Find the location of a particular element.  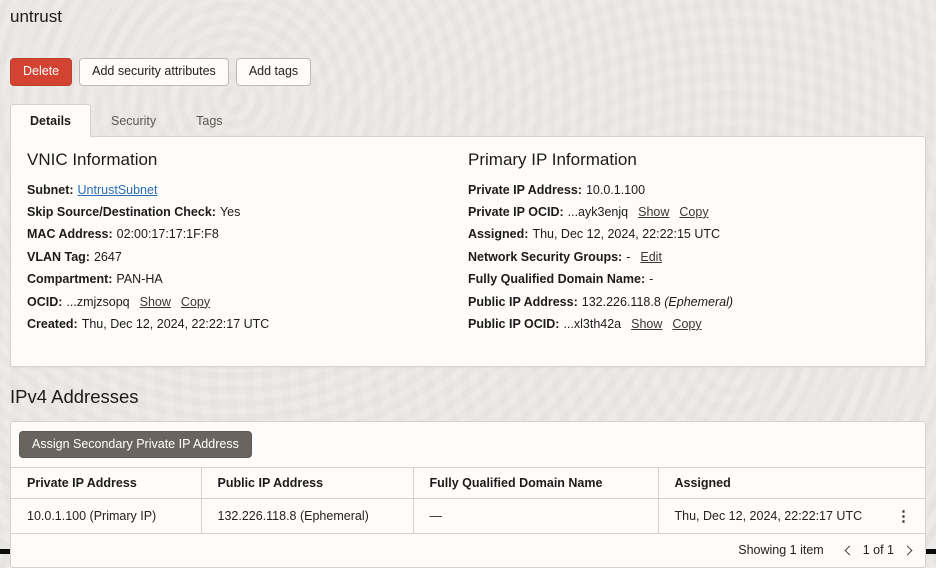

row-actions-menu-icon: ⋮ is located at coordinates (903, 516).